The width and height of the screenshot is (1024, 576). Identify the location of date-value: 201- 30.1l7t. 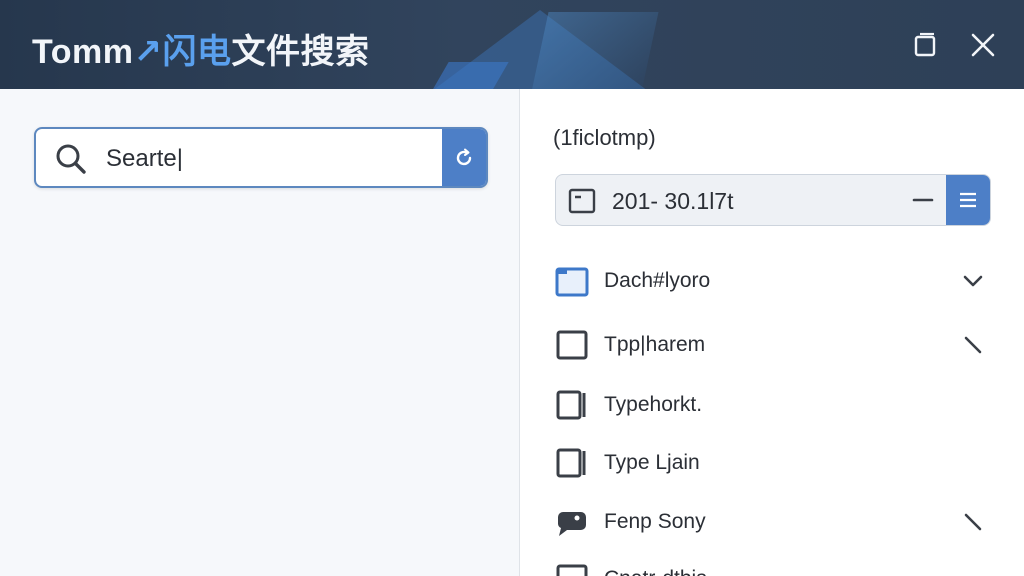
(673, 201).